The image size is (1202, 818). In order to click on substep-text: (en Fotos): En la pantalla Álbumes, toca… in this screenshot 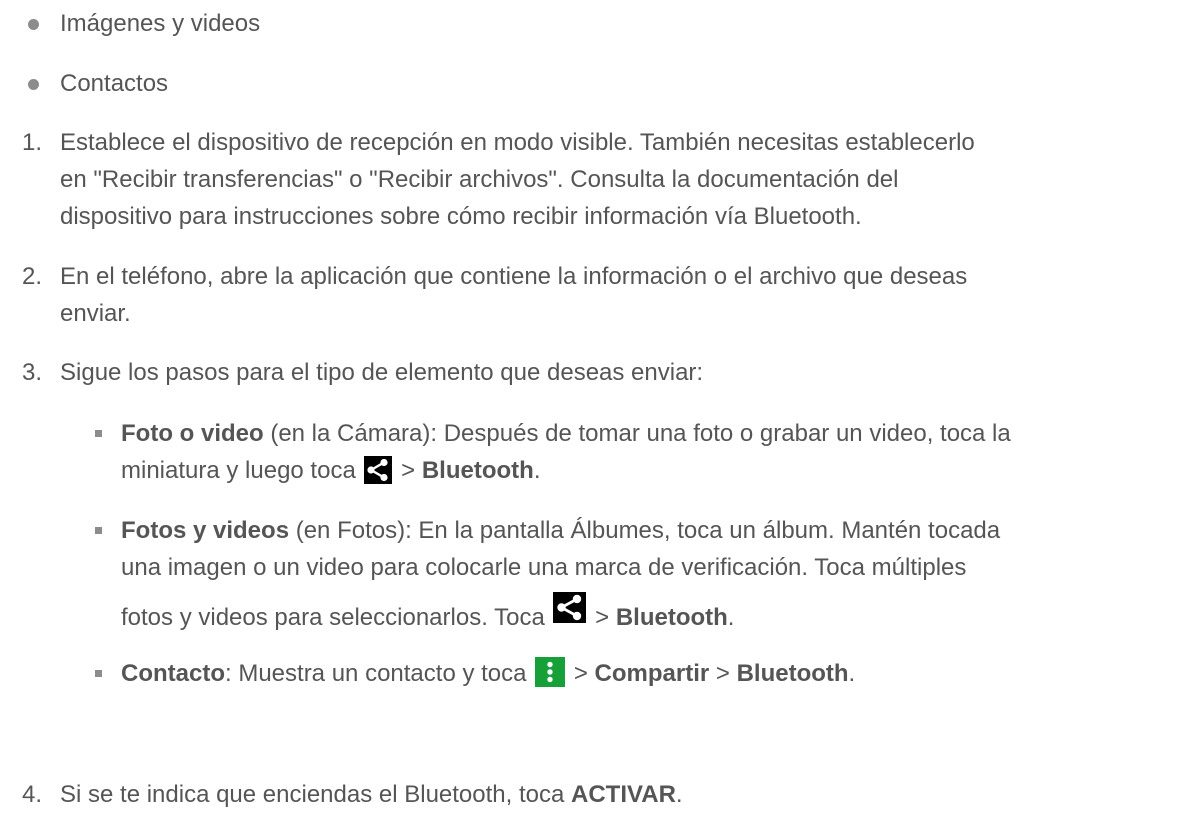, I will do `click(645, 530)`.